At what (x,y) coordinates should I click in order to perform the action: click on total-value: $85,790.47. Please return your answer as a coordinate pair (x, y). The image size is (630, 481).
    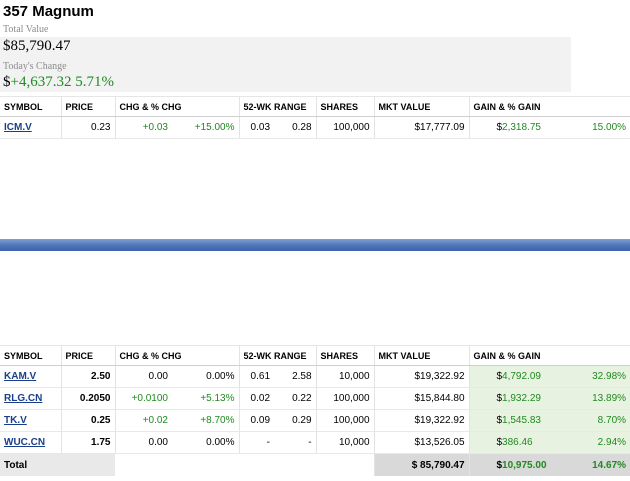
    Looking at the image, I should click on (37, 46).